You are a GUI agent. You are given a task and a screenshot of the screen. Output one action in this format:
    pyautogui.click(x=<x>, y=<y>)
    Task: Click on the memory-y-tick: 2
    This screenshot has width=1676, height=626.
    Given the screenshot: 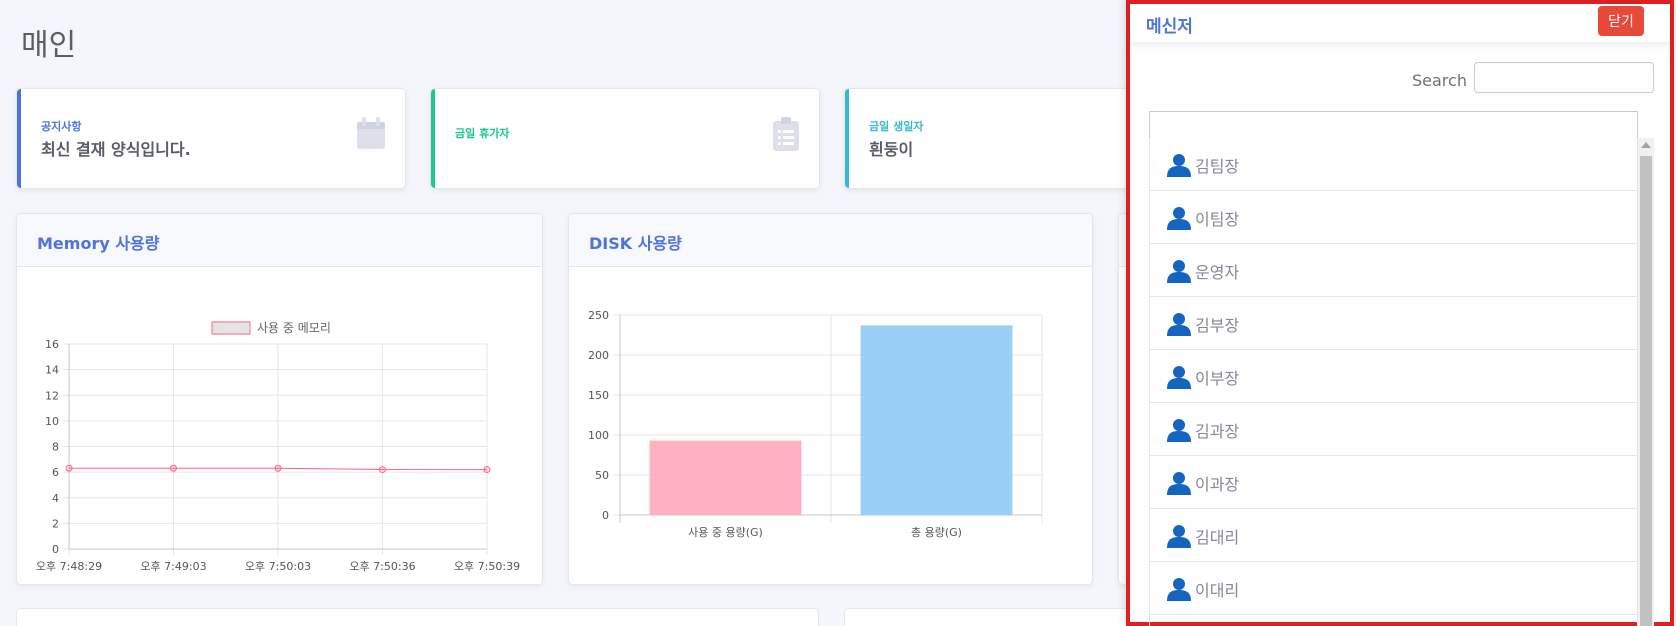 What is the action you would take?
    pyautogui.click(x=55, y=523)
    